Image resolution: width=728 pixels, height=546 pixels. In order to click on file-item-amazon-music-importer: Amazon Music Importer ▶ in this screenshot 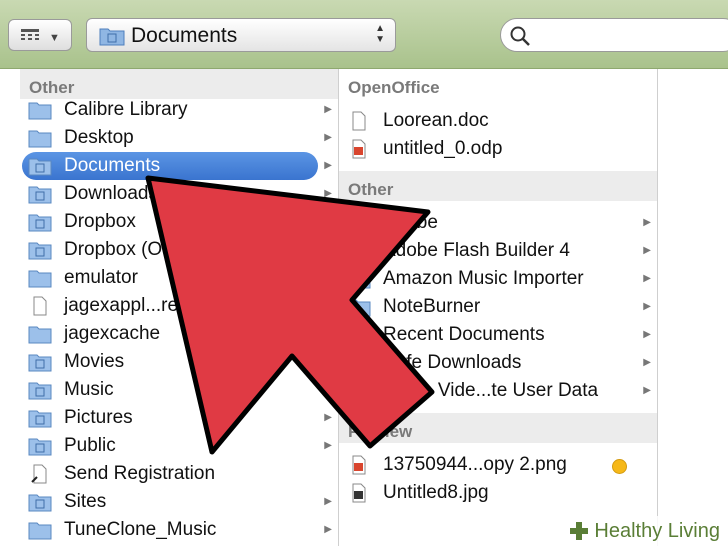, I will do `click(498, 279)`.